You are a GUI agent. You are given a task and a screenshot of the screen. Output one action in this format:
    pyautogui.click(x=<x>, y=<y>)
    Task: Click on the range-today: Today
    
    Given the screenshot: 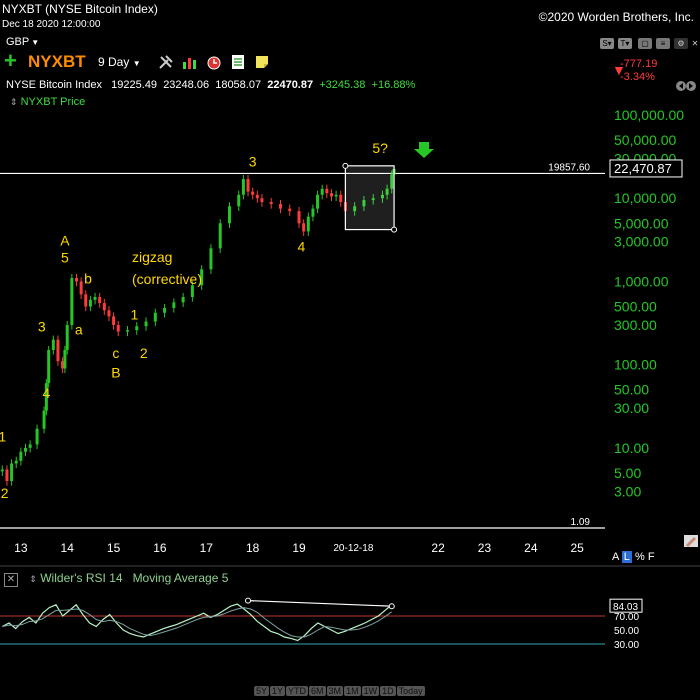 What is the action you would take?
    pyautogui.click(x=410, y=691)
    